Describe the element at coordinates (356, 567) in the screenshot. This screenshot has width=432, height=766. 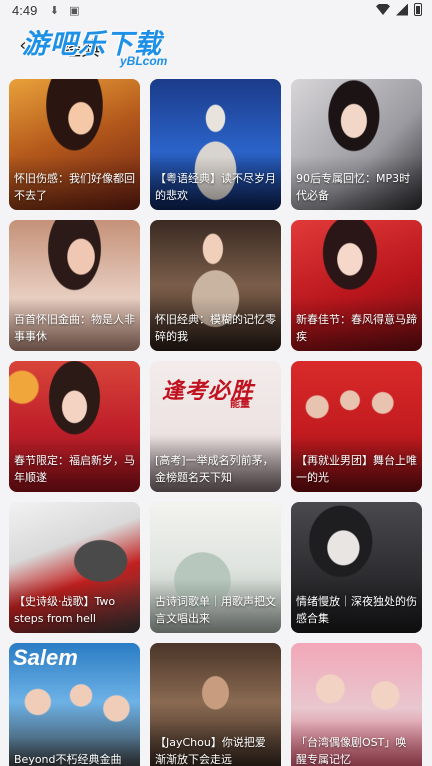
I see `playlist-card: 情绪慢放｜深夜独处的伤感合集` at that location.